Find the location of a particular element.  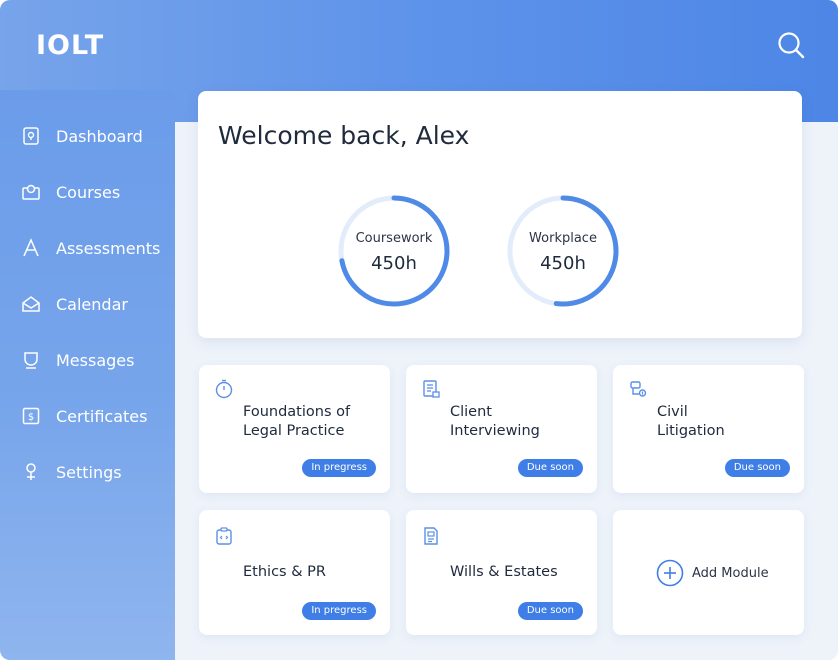

module-title: Civil Litigation is located at coordinates (691, 421).